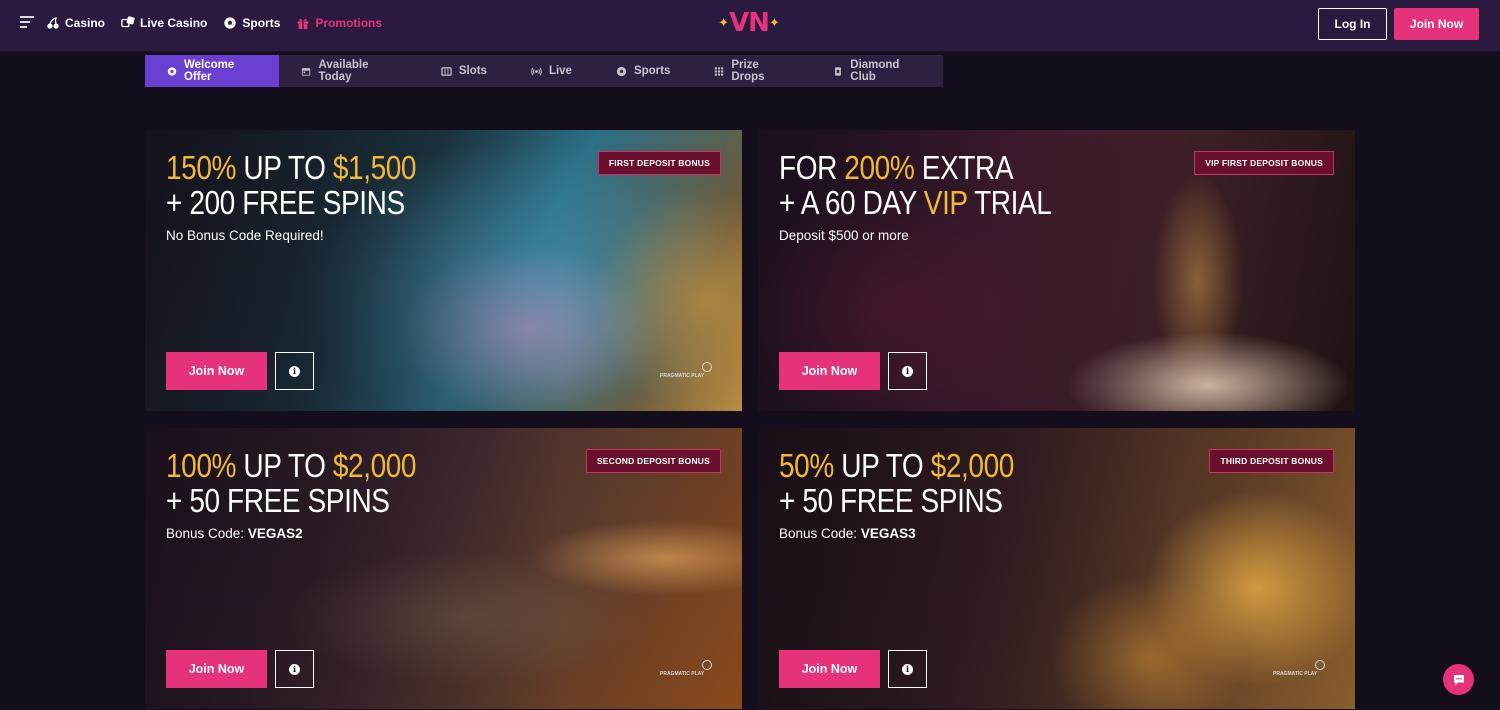 Image resolution: width=1500 pixels, height=710 pixels. Describe the element at coordinates (1271, 461) in the screenshot. I see `promo-badge: THIRD DEPOSIT BONUS` at that location.